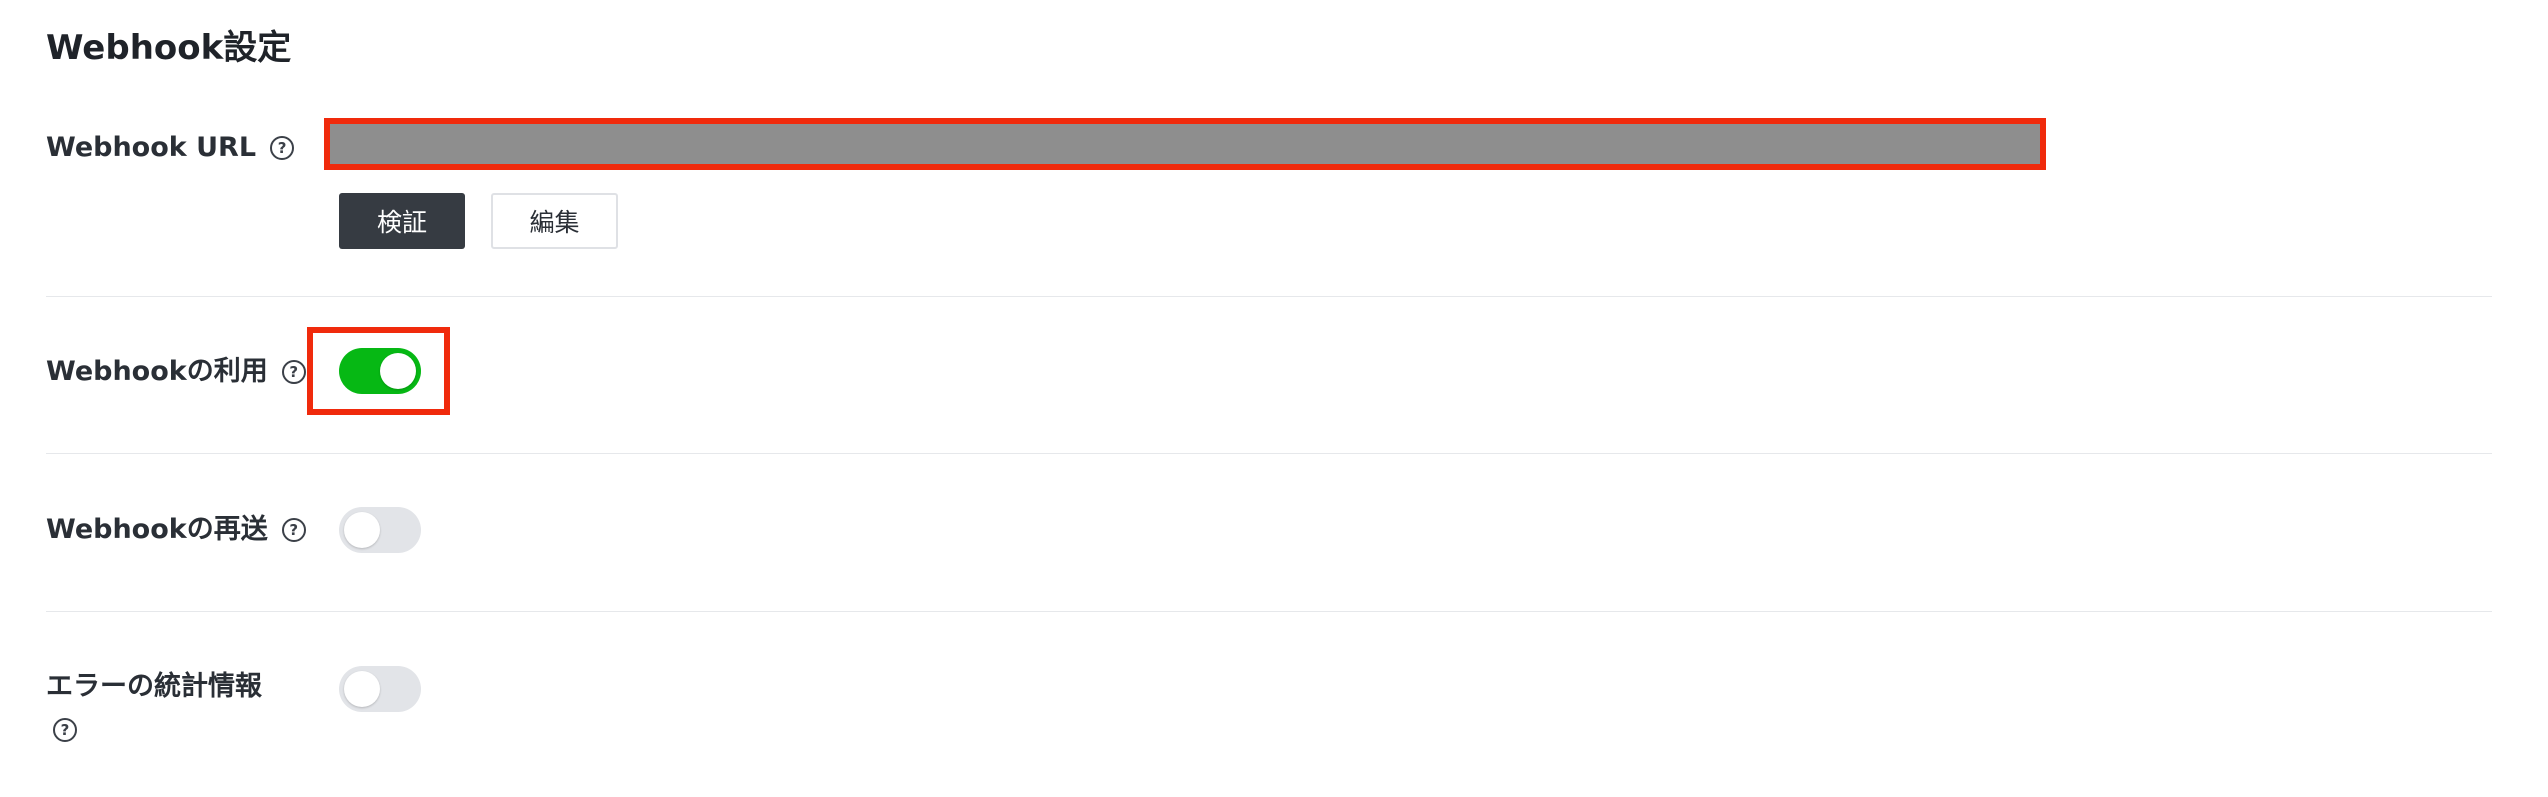 This screenshot has width=2548, height=797. I want to click on verify-button: 検証, so click(402, 221).